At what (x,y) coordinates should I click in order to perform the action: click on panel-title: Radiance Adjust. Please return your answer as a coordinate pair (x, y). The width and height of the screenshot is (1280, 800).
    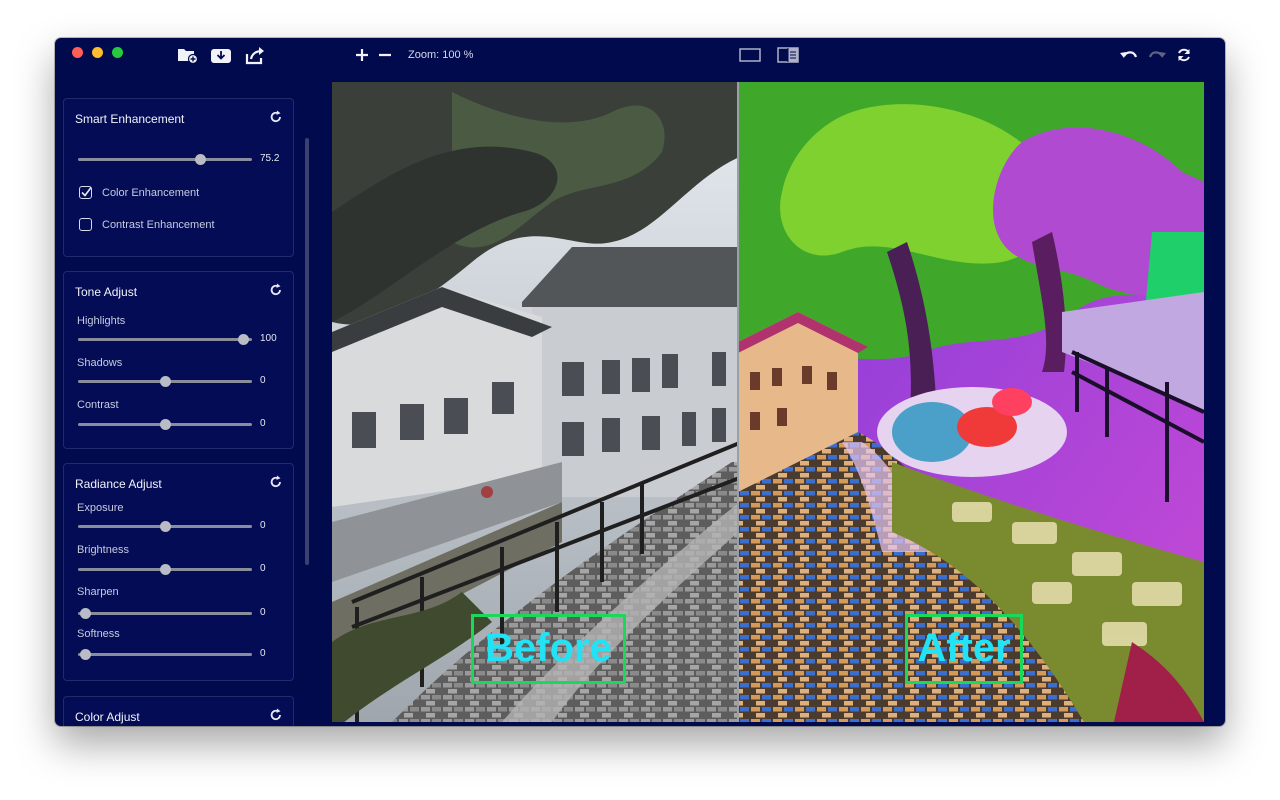
    Looking at the image, I should click on (118, 484).